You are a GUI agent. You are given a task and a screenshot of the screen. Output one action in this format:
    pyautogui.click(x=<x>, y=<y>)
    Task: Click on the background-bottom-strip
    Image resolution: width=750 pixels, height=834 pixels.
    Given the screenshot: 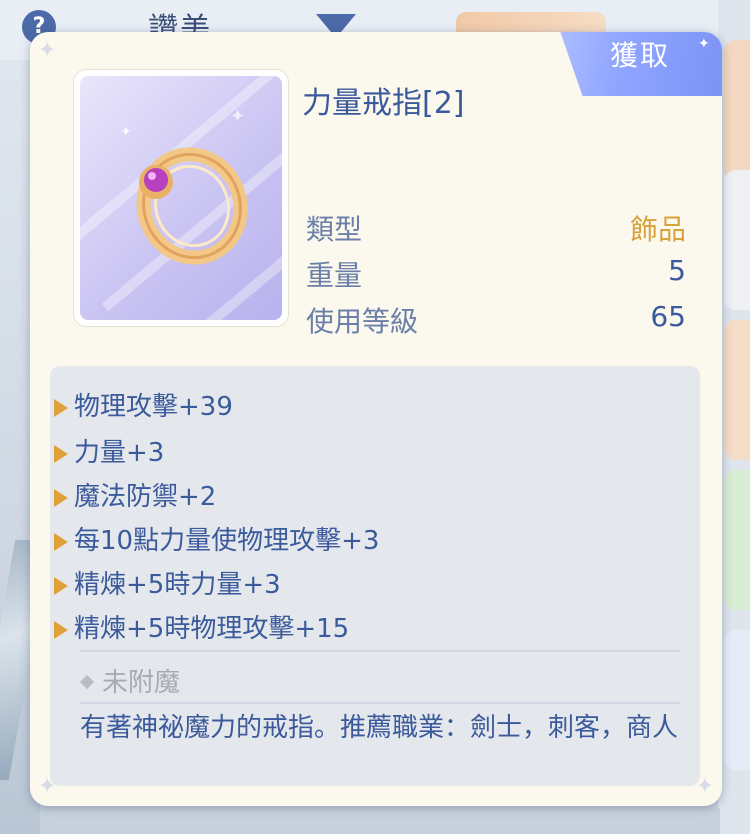 What is the action you would take?
    pyautogui.click(x=380, y=821)
    